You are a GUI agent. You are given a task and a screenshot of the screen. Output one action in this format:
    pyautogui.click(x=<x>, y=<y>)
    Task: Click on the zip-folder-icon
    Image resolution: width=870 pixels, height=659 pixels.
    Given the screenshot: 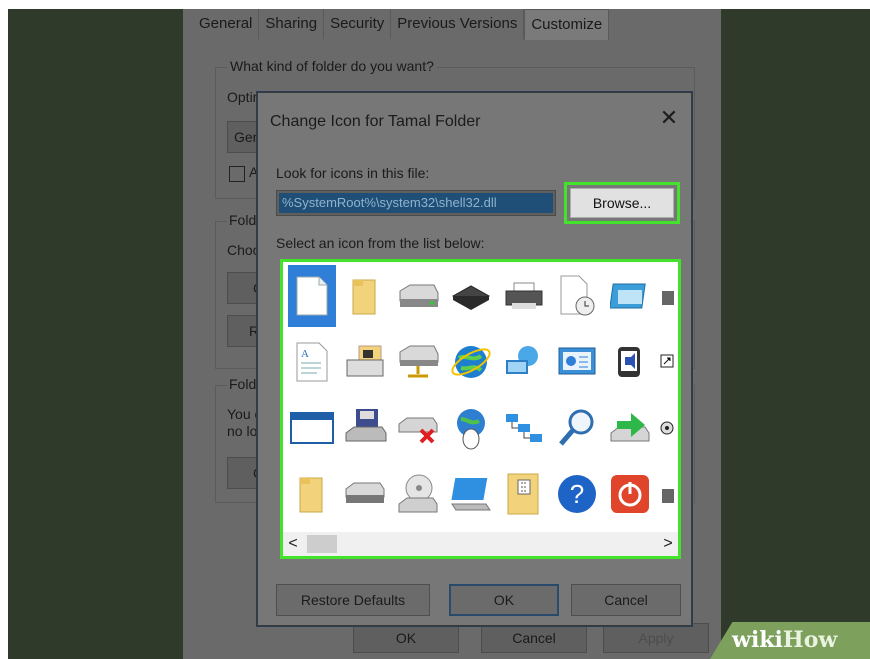 What is the action you would take?
    pyautogui.click(x=524, y=494)
    